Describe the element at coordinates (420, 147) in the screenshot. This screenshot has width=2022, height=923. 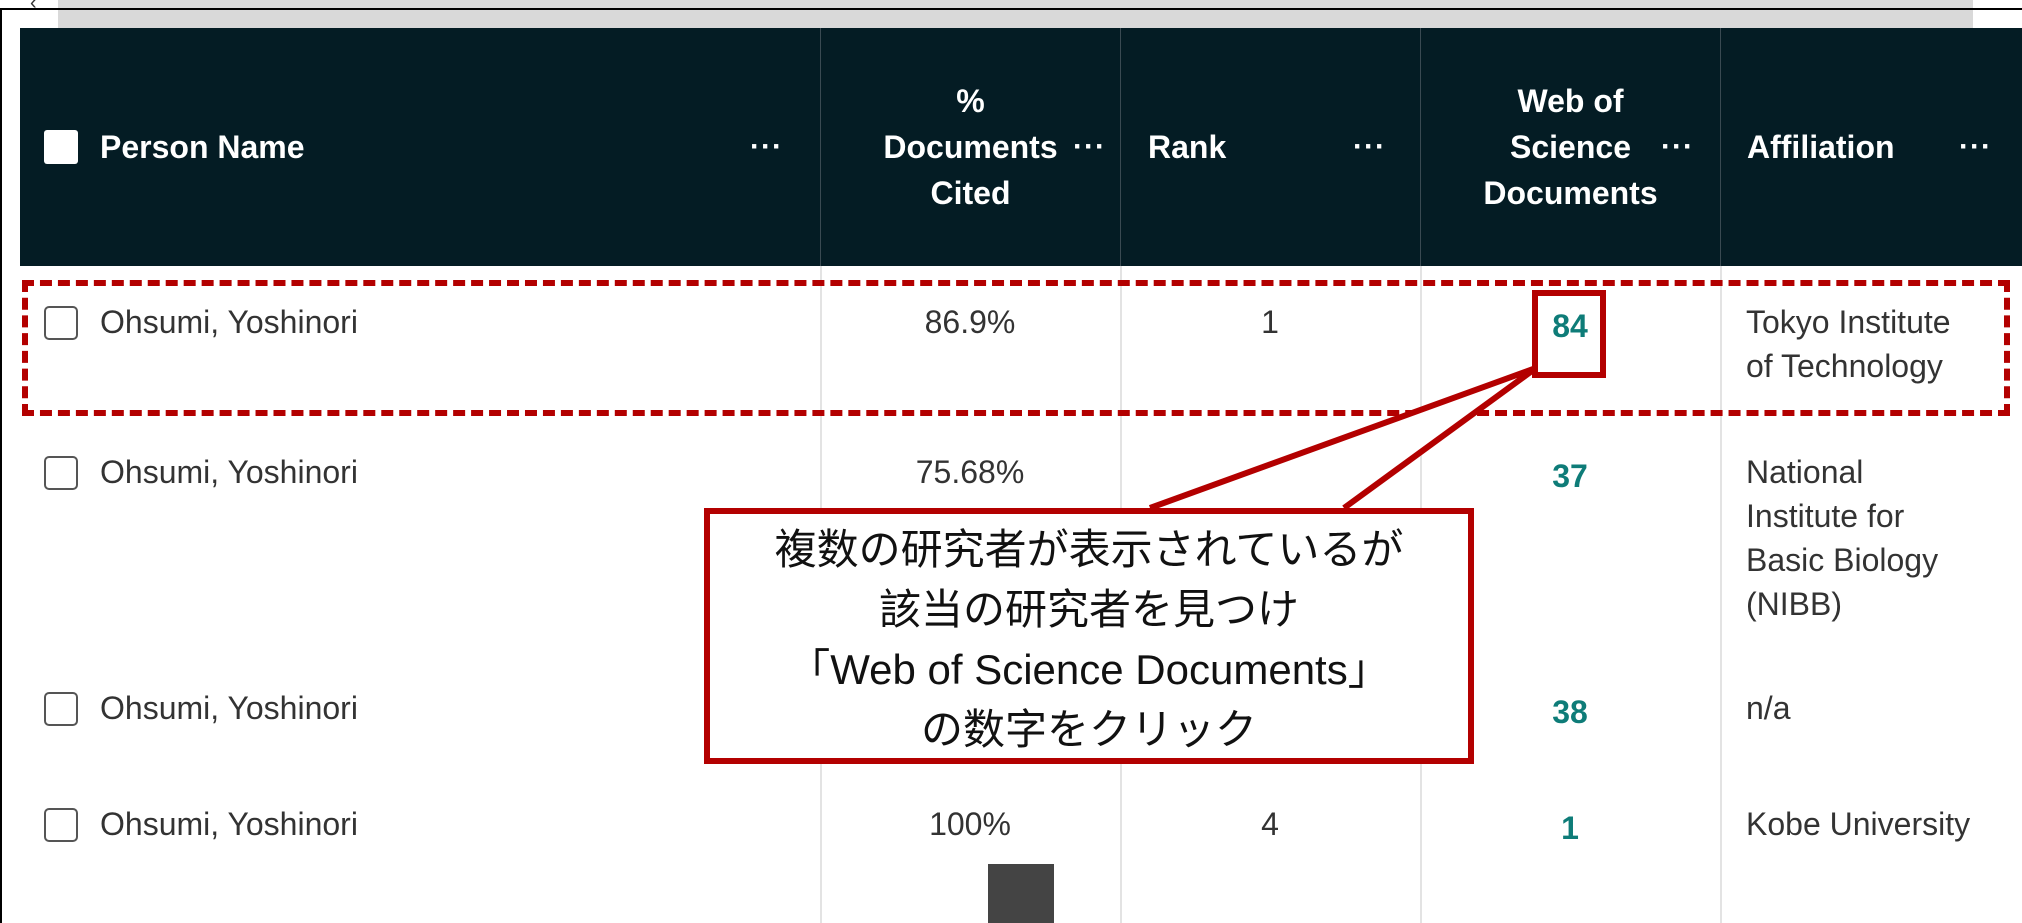
I see `column-header-person-name: Person Name ···` at that location.